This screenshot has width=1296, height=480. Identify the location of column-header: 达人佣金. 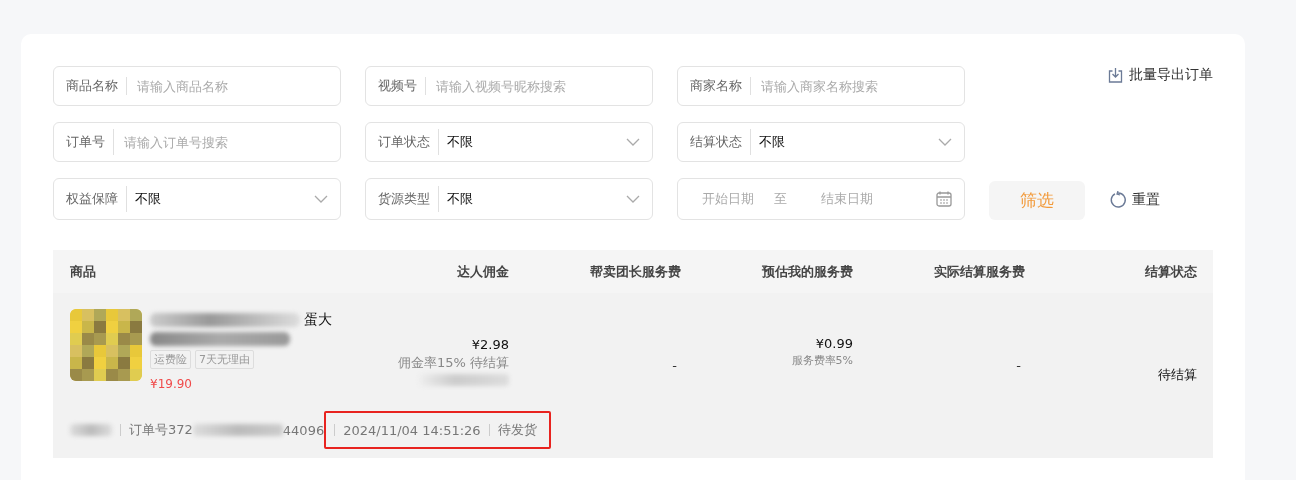
(482, 271).